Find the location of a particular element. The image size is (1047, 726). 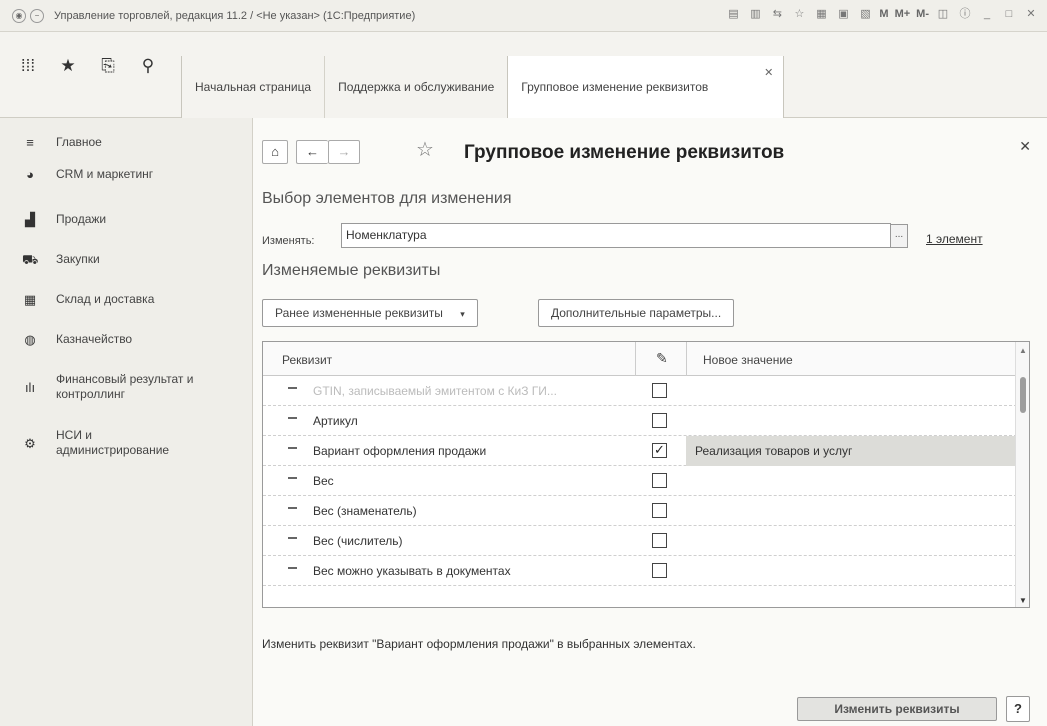

sections-grid-icon: ⁞⁞⁞ is located at coordinates (28, 66).